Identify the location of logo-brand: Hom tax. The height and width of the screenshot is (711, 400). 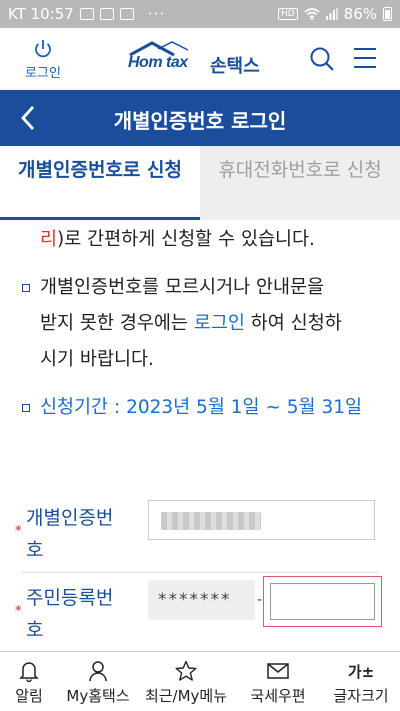
(158, 62).